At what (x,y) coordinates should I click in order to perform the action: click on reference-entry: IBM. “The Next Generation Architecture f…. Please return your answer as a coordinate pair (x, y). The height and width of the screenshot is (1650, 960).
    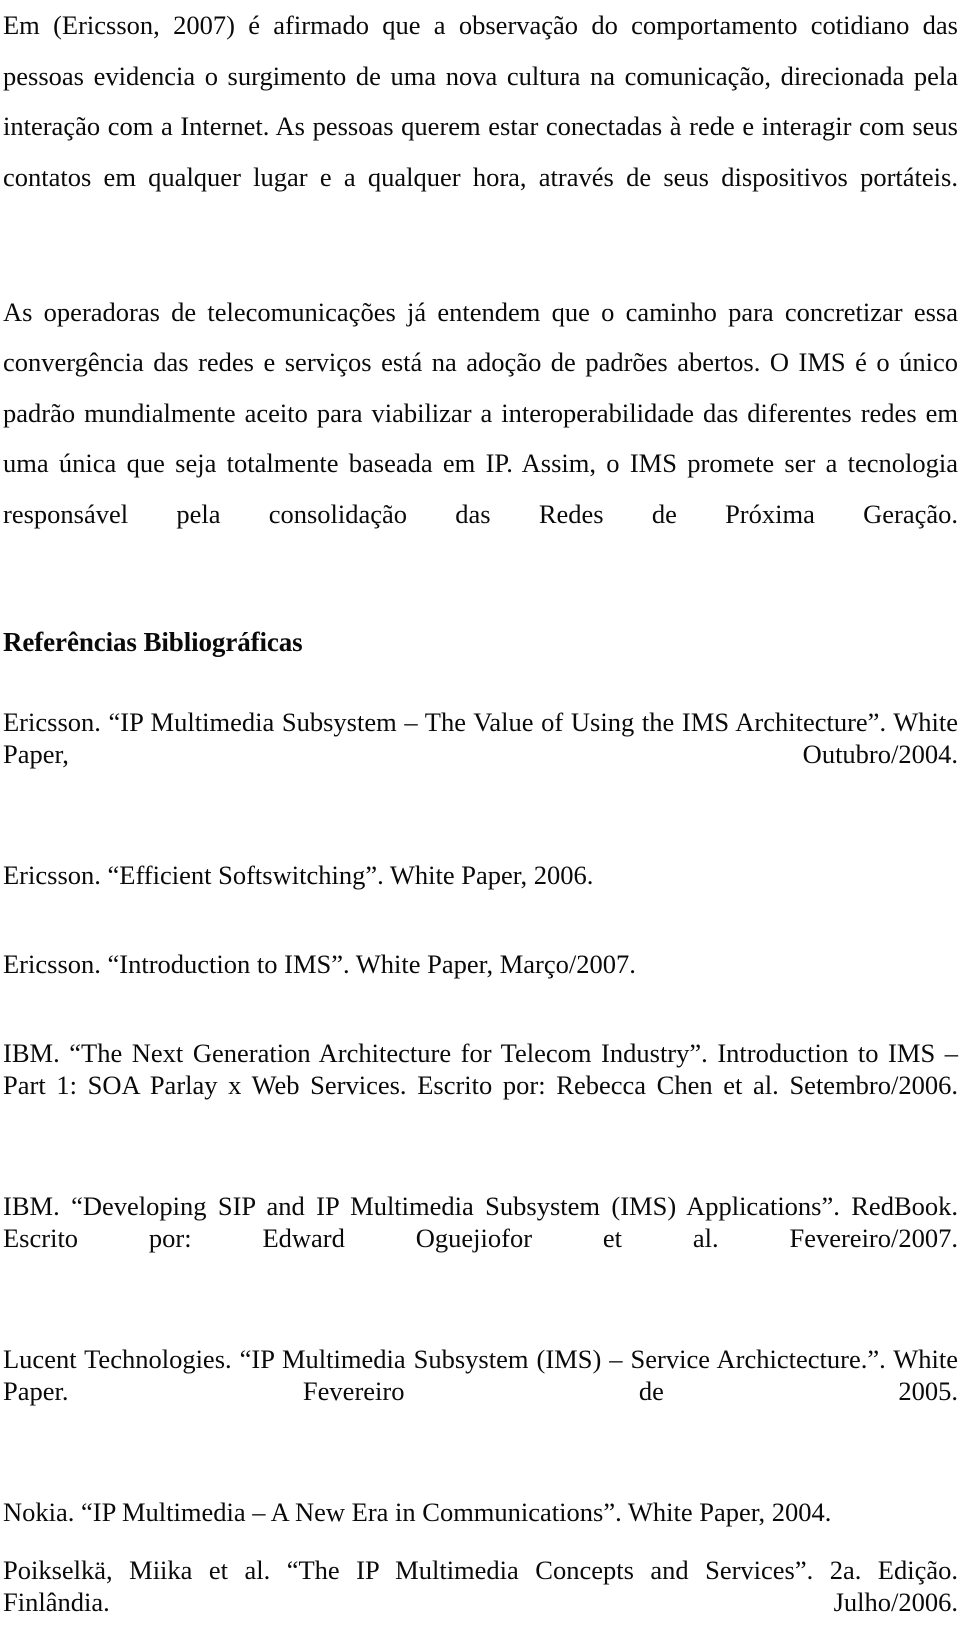
    Looking at the image, I should click on (480, 1068).